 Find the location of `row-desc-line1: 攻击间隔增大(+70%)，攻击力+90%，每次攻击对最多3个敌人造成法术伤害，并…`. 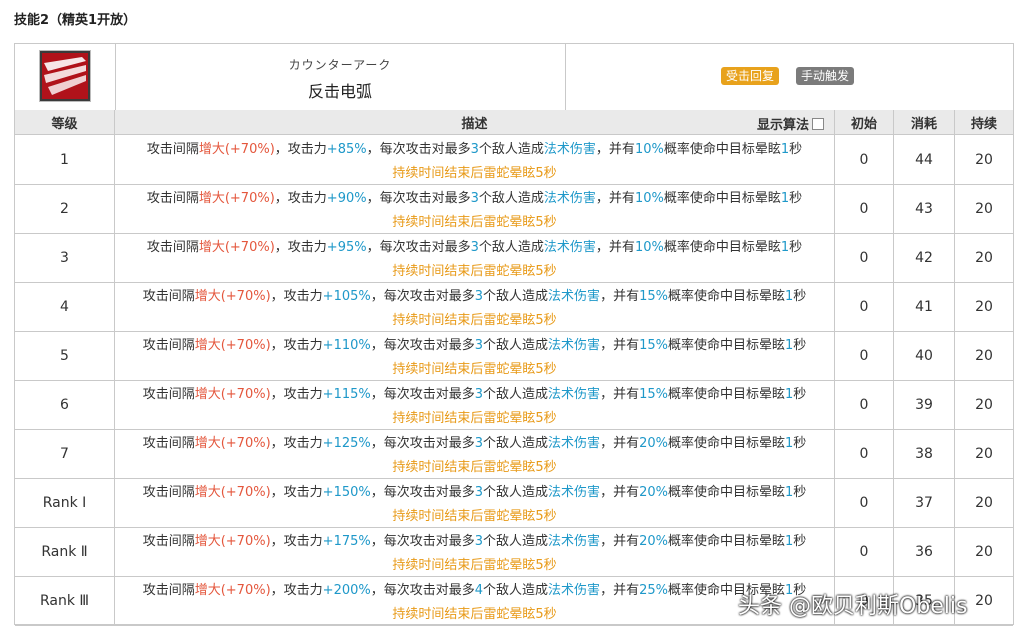

row-desc-line1: 攻击间隔增大(+70%)，攻击力+90%，每次攻击对最多3个敌人造成法术伤害，并… is located at coordinates (474, 196).